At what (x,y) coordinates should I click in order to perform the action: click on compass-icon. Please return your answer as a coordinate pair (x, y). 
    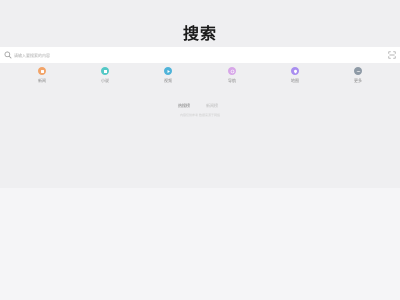
    Looking at the image, I should click on (232, 71).